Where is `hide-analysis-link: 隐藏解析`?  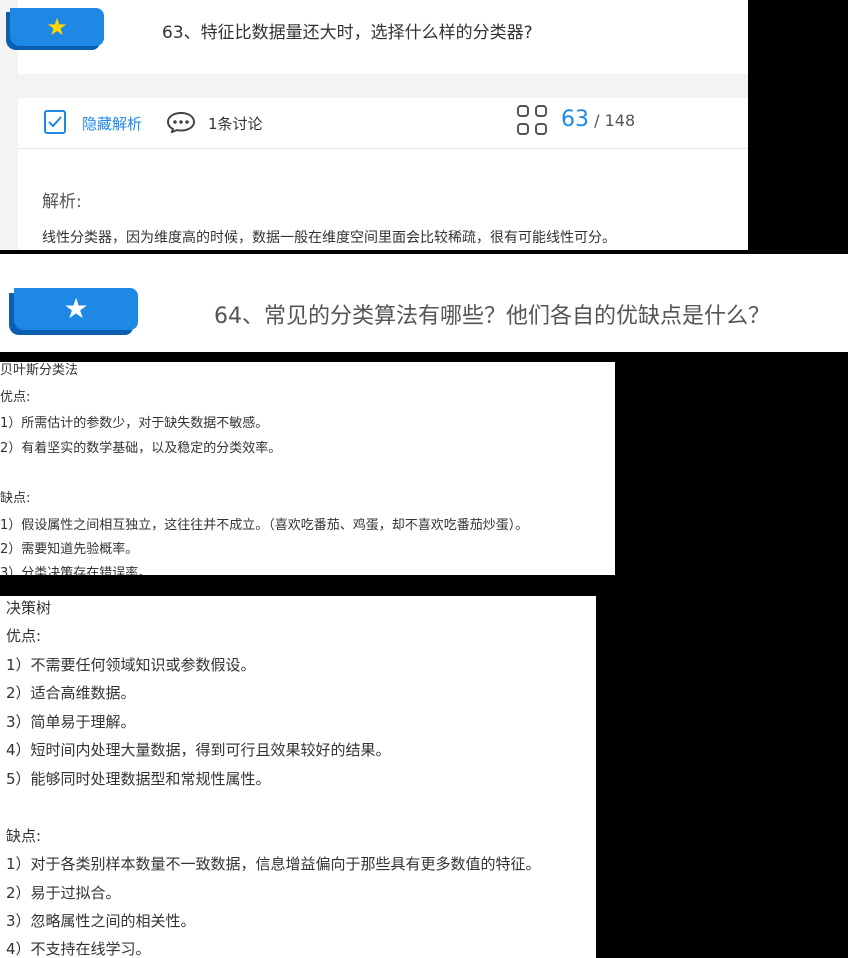
hide-analysis-link: 隐藏解析 is located at coordinates (112, 123).